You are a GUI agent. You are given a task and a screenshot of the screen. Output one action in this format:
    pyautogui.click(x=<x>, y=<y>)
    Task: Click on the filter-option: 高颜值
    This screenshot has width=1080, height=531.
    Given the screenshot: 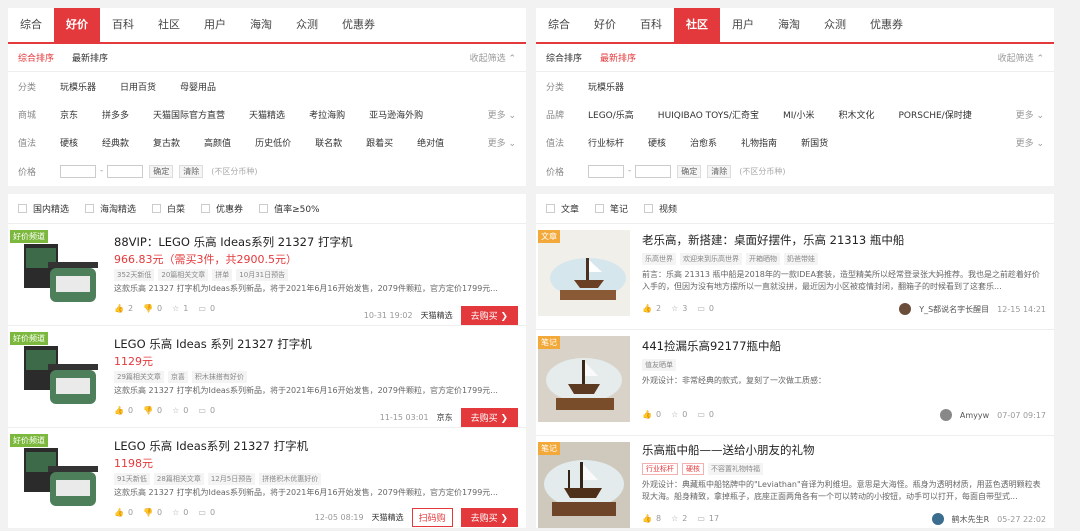 What is the action you would take?
    pyautogui.click(x=217, y=142)
    